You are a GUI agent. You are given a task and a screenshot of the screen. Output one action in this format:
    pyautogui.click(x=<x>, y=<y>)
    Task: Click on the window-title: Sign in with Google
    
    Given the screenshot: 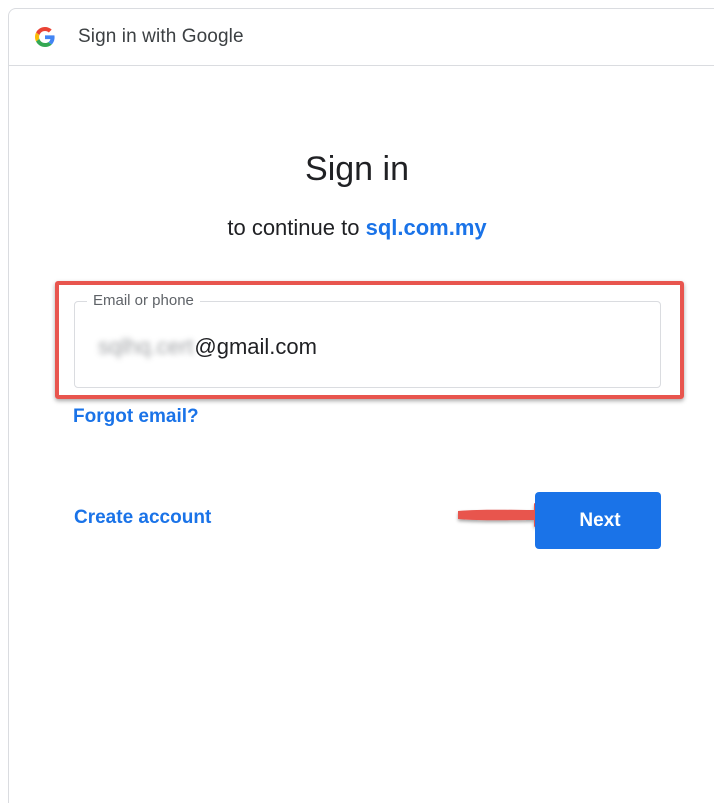 What is the action you would take?
    pyautogui.click(x=161, y=36)
    